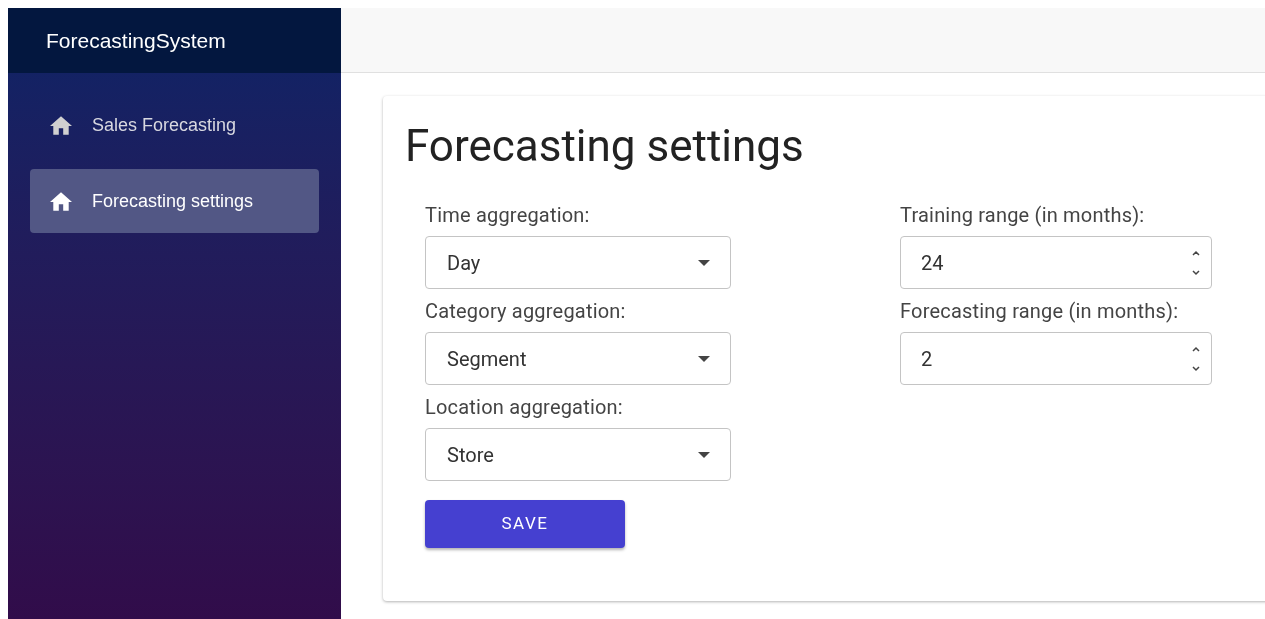 Image resolution: width=1265 pixels, height=619 pixels. I want to click on nav-item: Sales Forecasting, so click(174, 125).